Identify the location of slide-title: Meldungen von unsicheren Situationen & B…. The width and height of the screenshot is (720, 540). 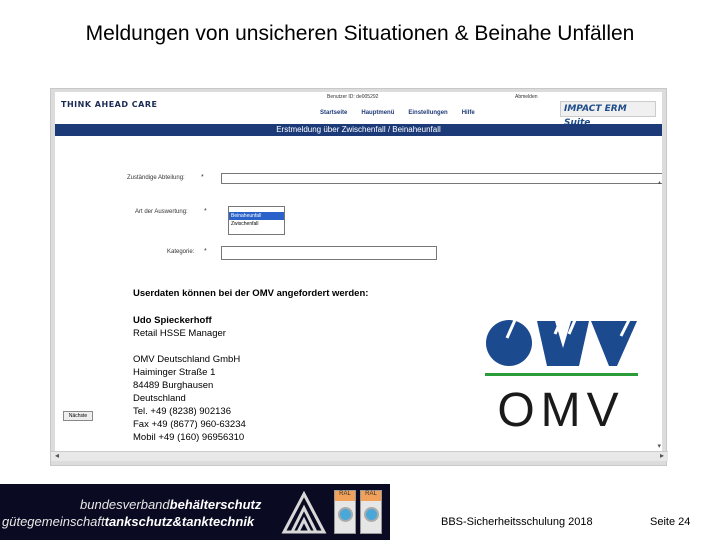
(360, 33).